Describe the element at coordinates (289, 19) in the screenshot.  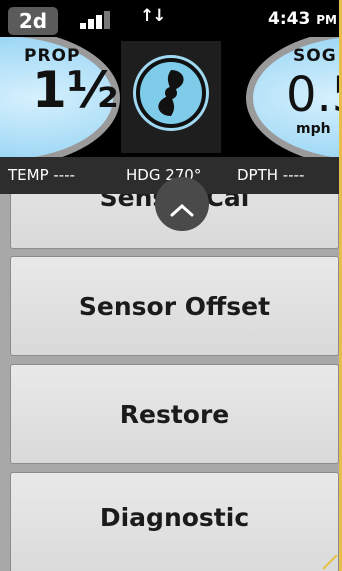
I see `clock-time: 4:43` at that location.